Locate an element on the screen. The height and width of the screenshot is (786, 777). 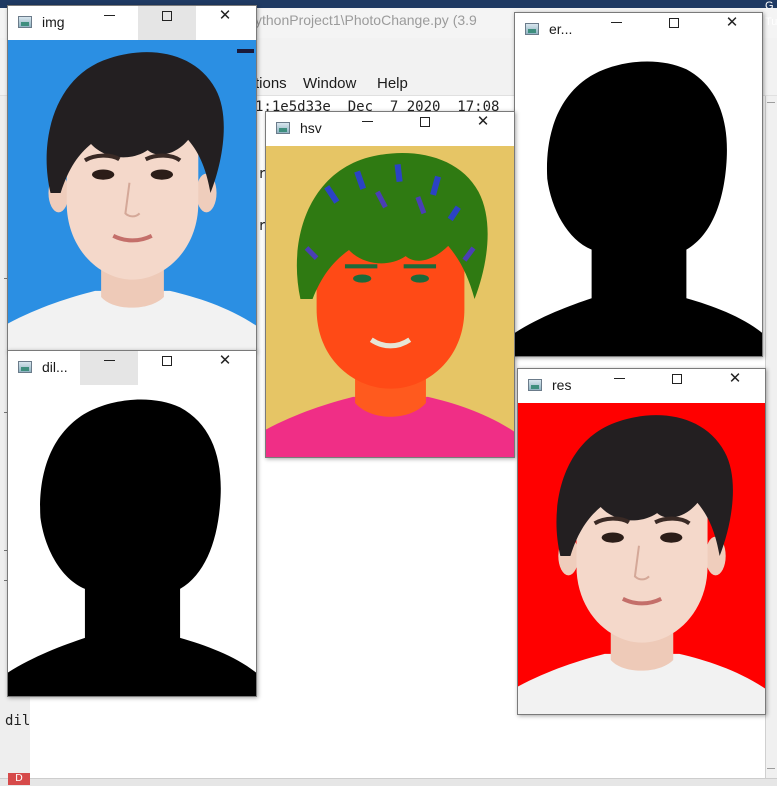
mask-dilated is located at coordinates (132, 540).